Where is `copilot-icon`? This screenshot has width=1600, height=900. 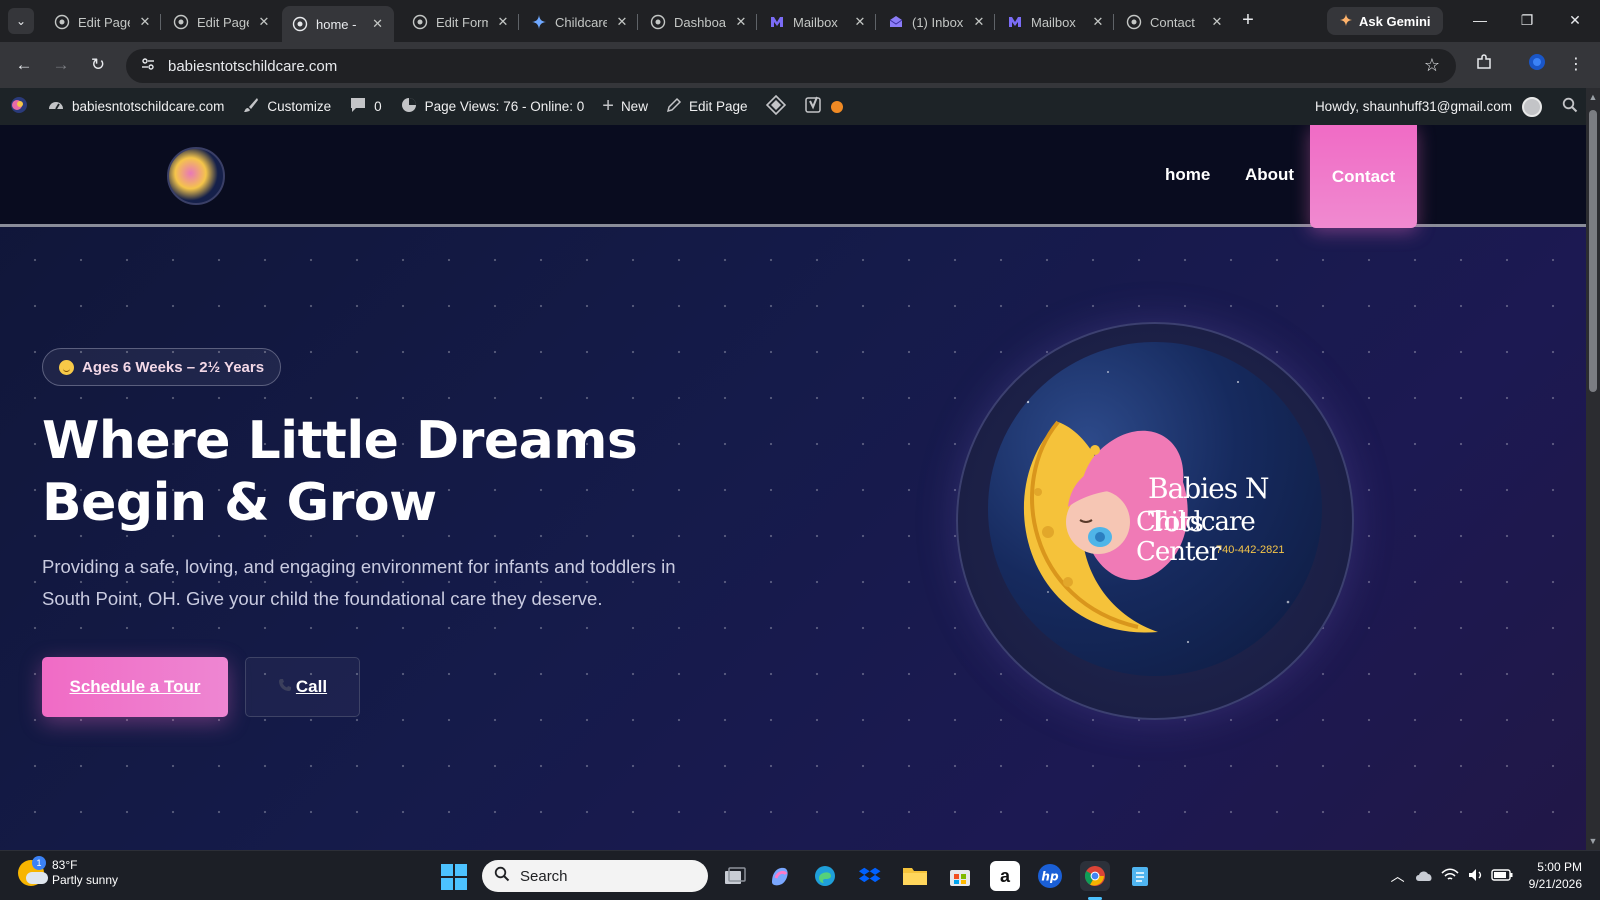
copilot-icon is located at coordinates (780, 876).